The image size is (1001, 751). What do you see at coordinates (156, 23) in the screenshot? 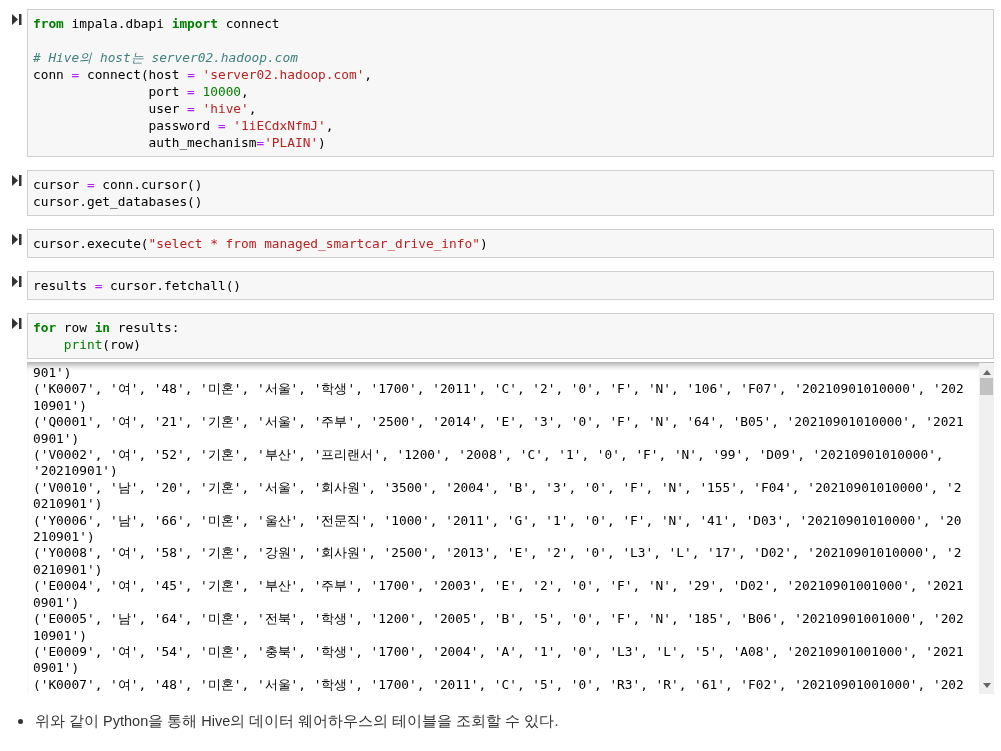
I see `code-line: from impala.dbapi import connect` at bounding box center [156, 23].